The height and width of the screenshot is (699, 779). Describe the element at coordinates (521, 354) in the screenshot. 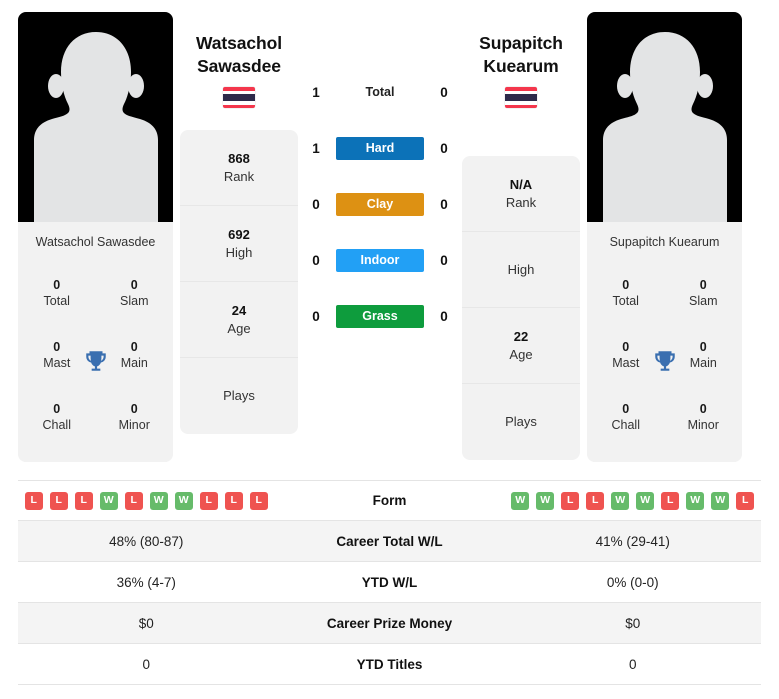

I see `right-age-label: Age` at that location.